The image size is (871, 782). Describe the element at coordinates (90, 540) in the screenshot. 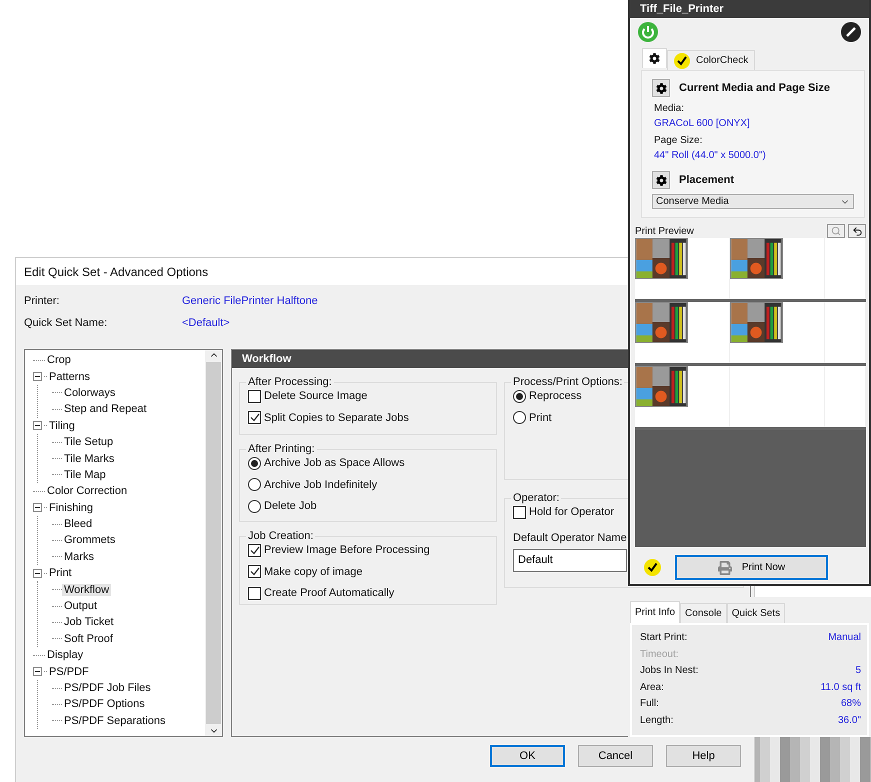

I see `tree-item: Grommets` at that location.